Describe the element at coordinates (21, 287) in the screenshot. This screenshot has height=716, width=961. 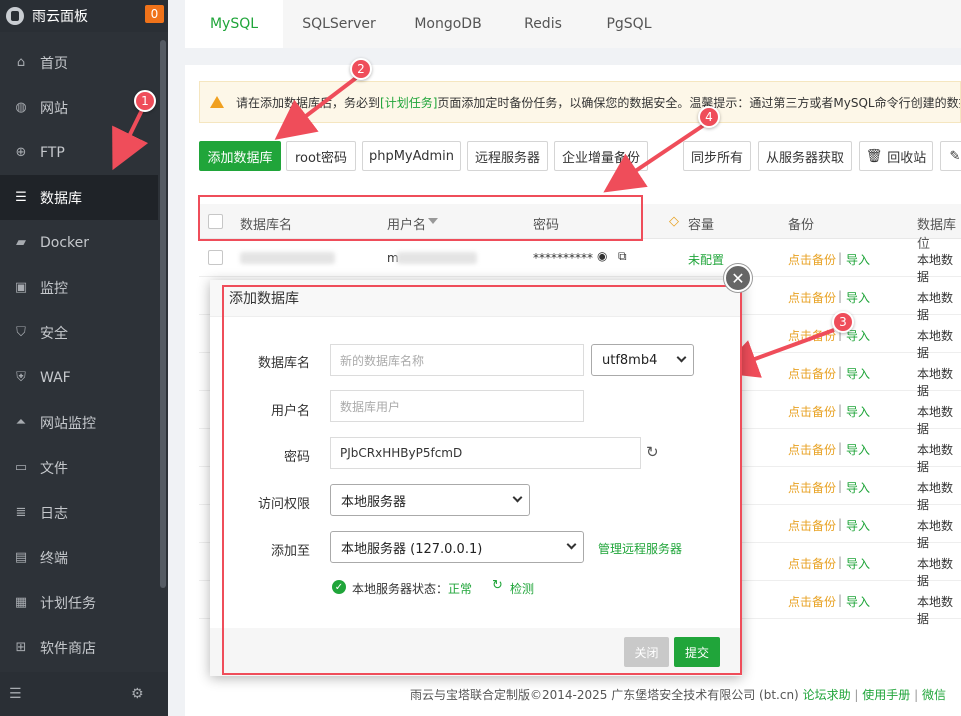
I see `monitor-icon: ▣` at that location.